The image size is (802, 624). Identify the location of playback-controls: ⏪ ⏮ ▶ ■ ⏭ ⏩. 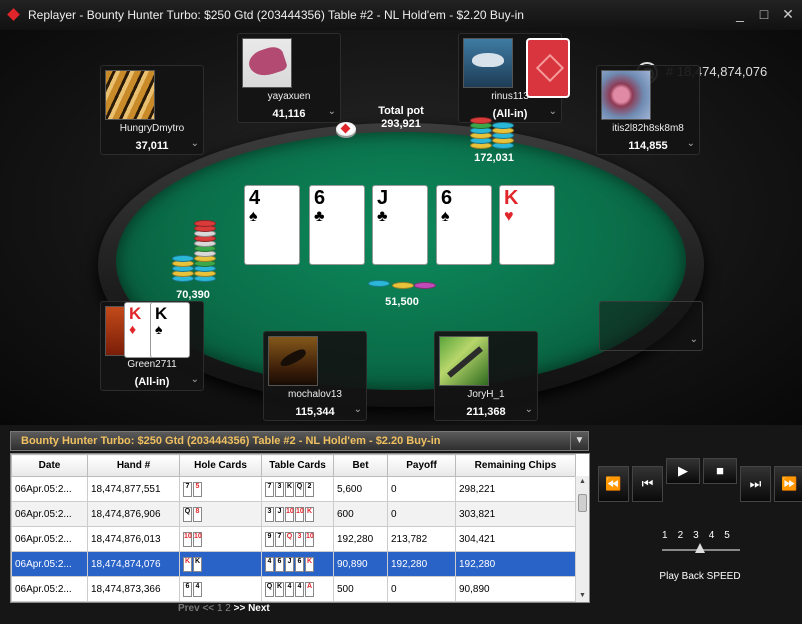
(700, 480).